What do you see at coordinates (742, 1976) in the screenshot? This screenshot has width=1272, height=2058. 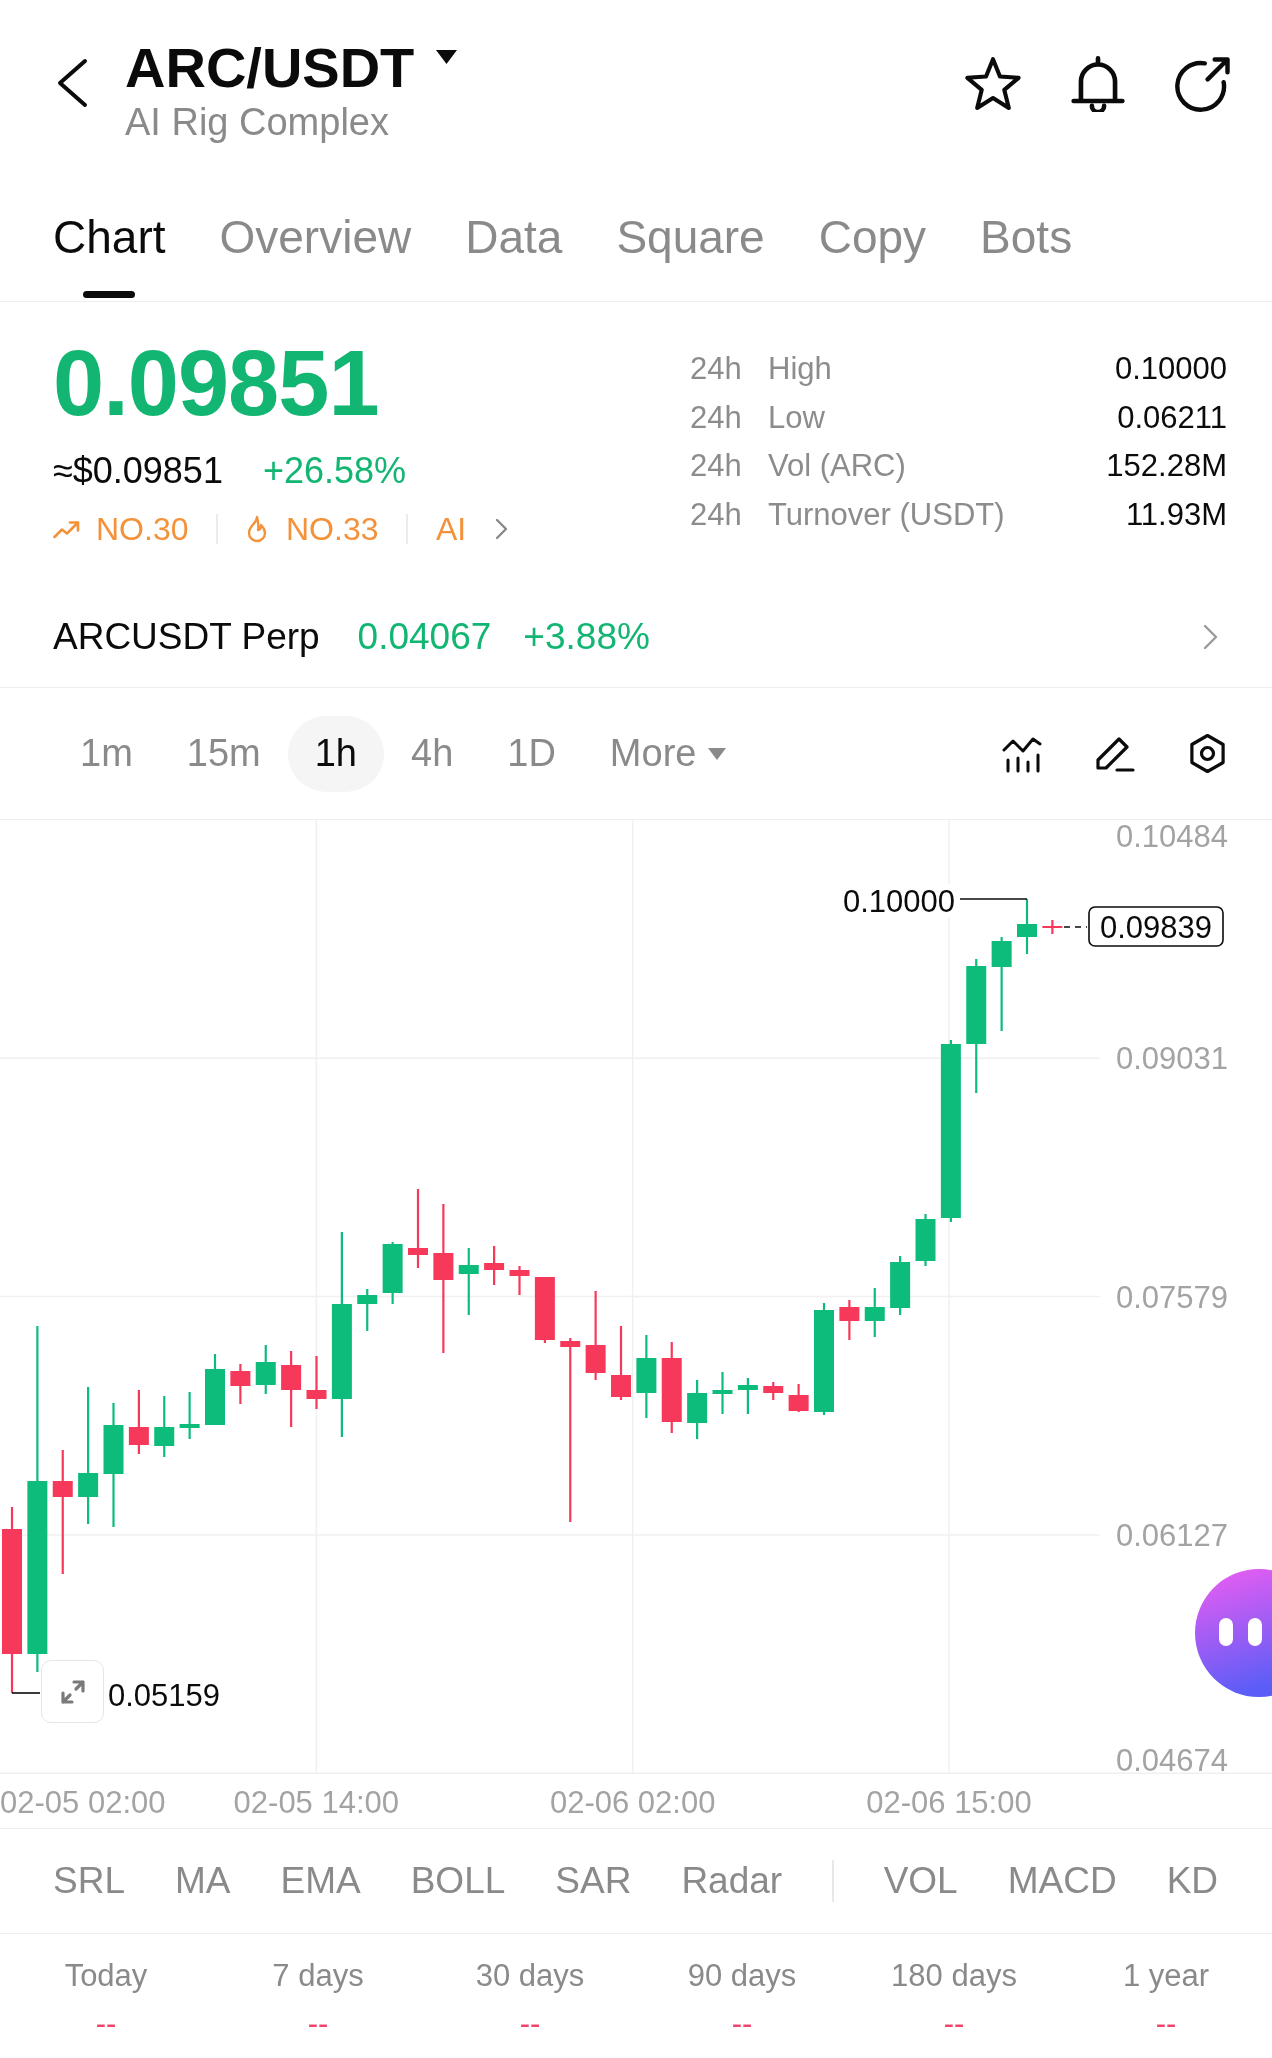 I see `return-period: 90 days` at bounding box center [742, 1976].